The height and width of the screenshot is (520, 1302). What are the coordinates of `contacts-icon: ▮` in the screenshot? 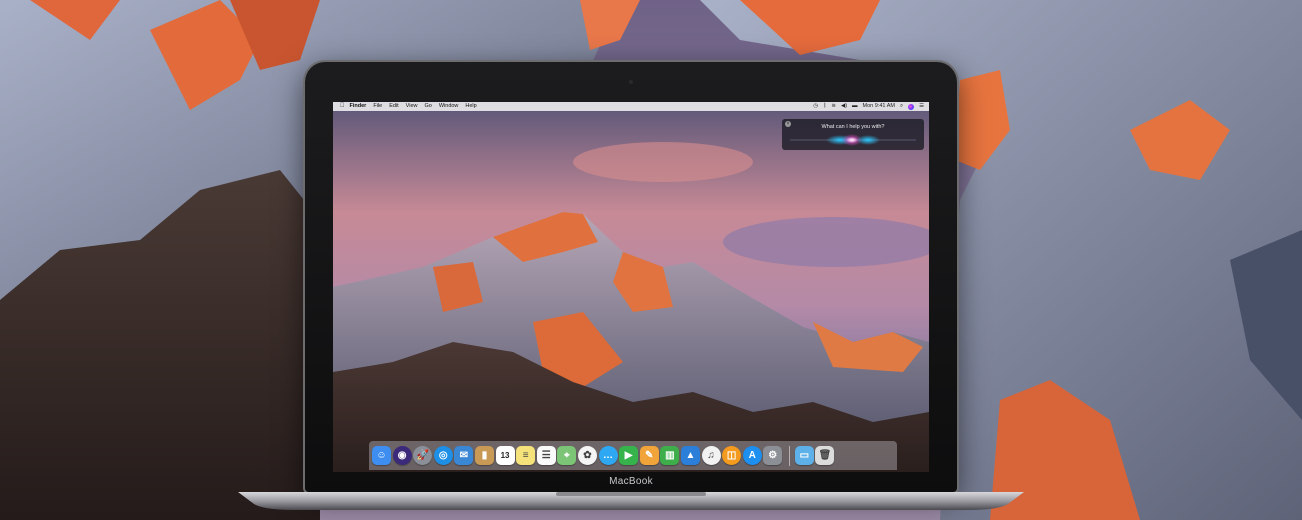 It's located at (484, 455).